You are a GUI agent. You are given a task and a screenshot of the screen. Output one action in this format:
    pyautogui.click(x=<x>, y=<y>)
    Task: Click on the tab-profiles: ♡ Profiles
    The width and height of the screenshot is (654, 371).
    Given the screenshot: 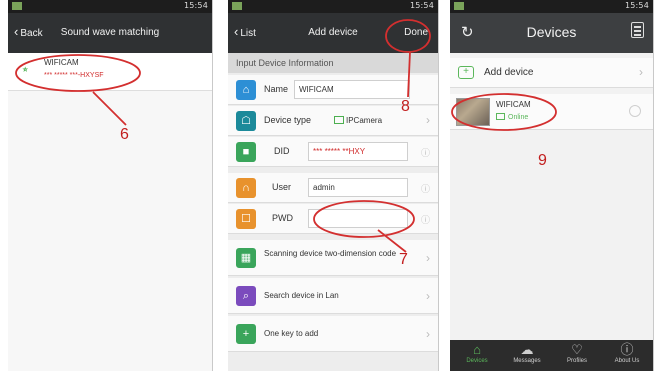 What is the action you would take?
    pyautogui.click(x=577, y=355)
    